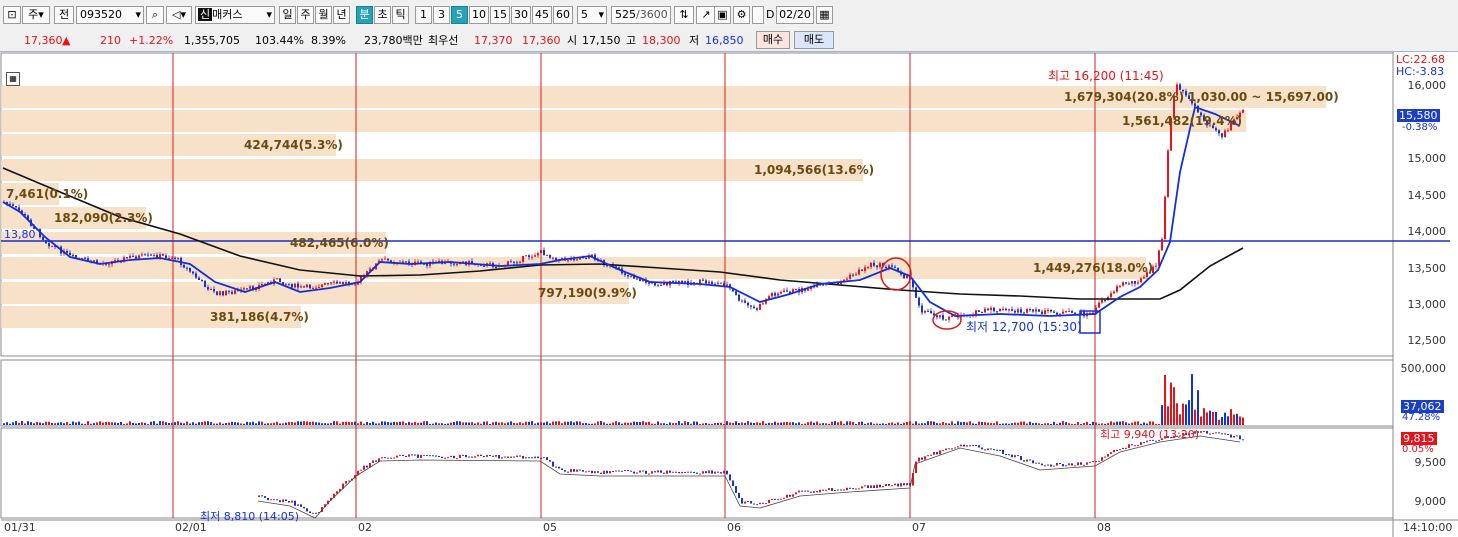 The image size is (1458, 537). I want to click on market-select: 주▾, so click(36, 15).